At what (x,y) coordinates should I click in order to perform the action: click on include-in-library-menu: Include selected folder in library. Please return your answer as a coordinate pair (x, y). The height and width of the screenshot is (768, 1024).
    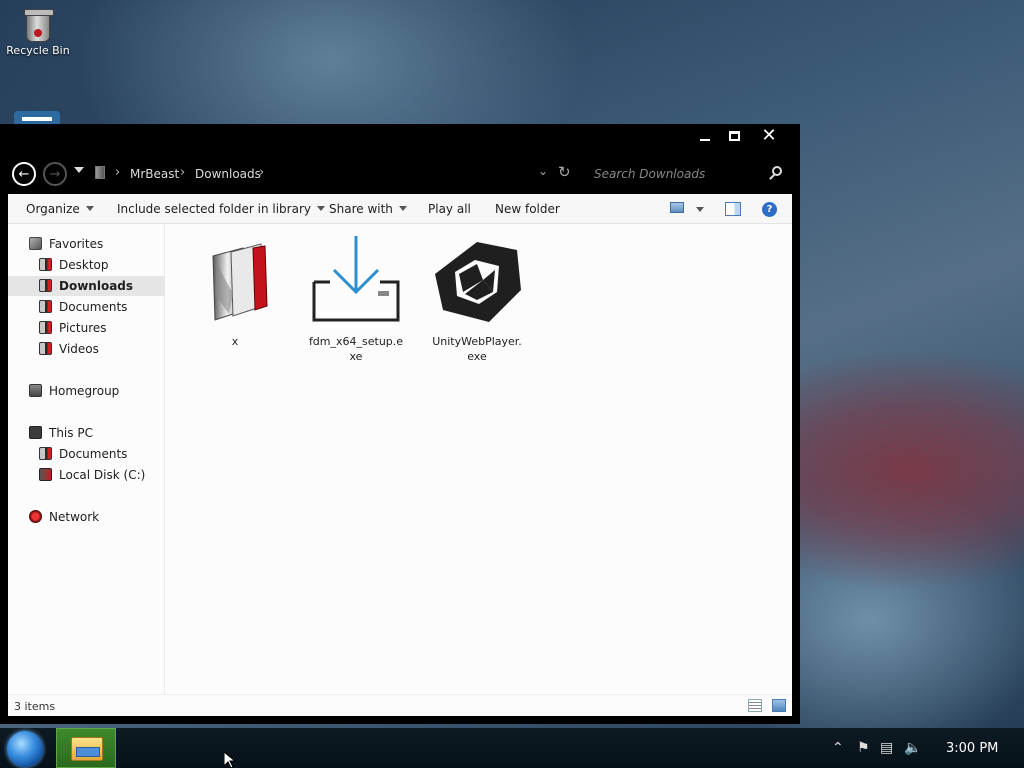
    Looking at the image, I should click on (221, 209).